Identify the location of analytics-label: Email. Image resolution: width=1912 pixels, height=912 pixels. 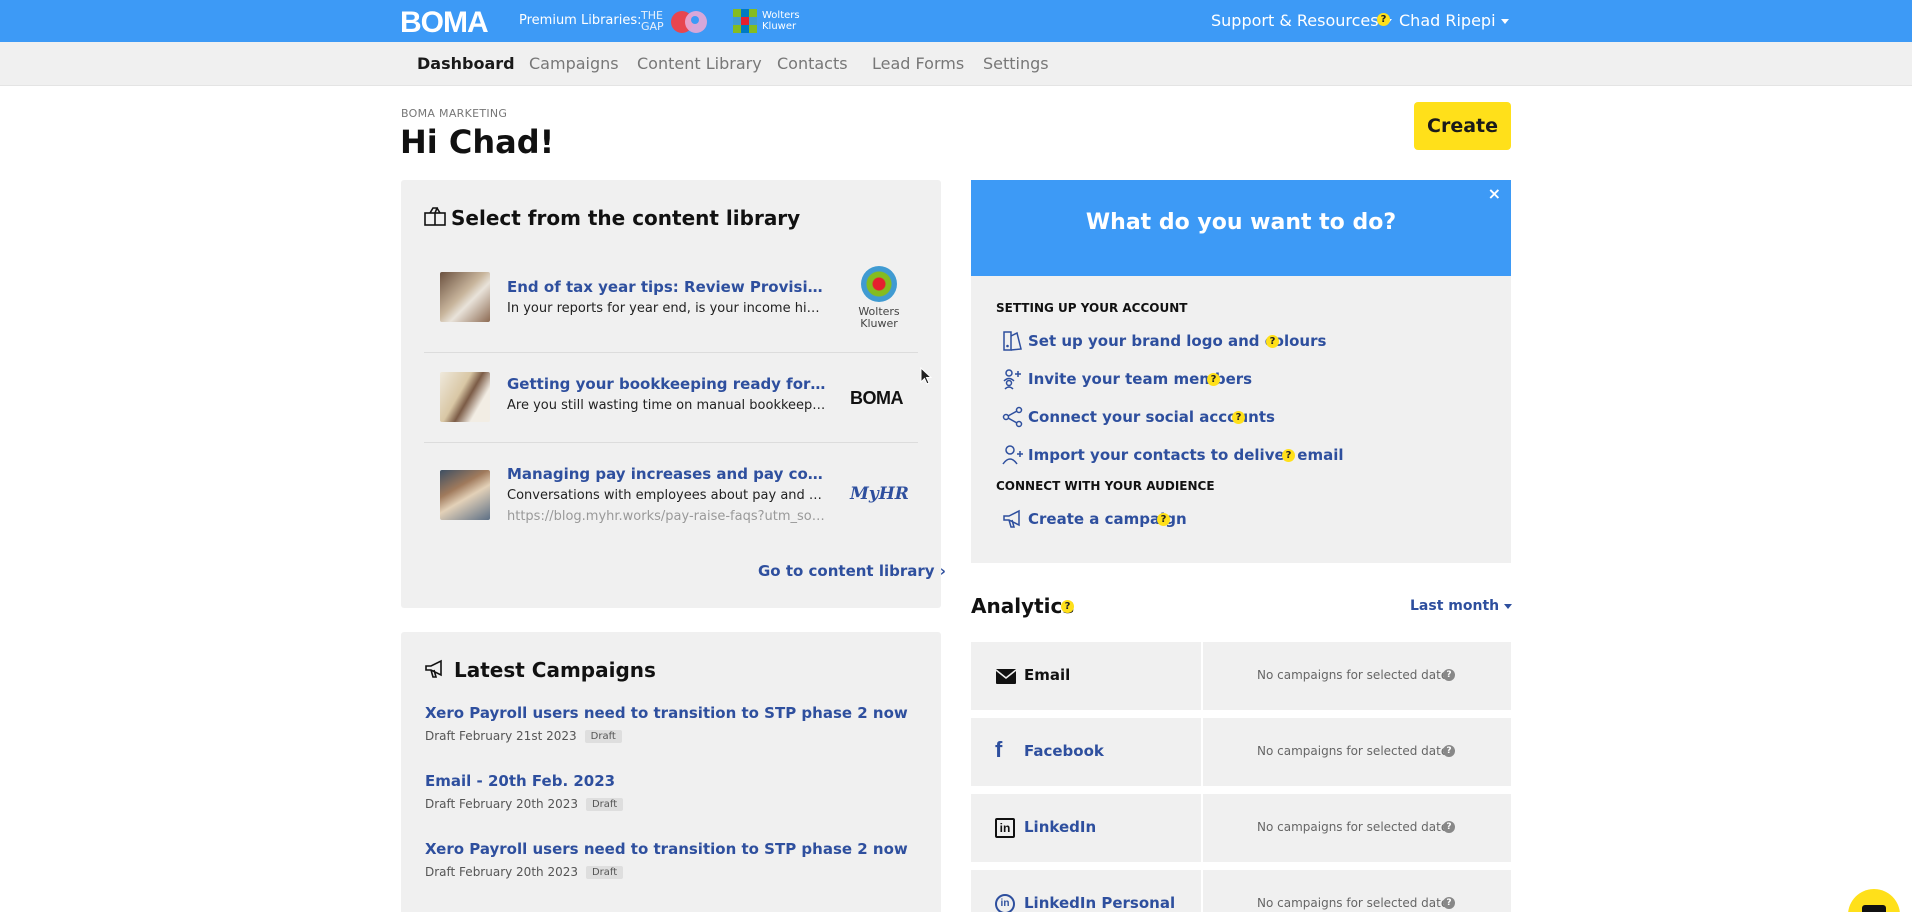
(1047, 675).